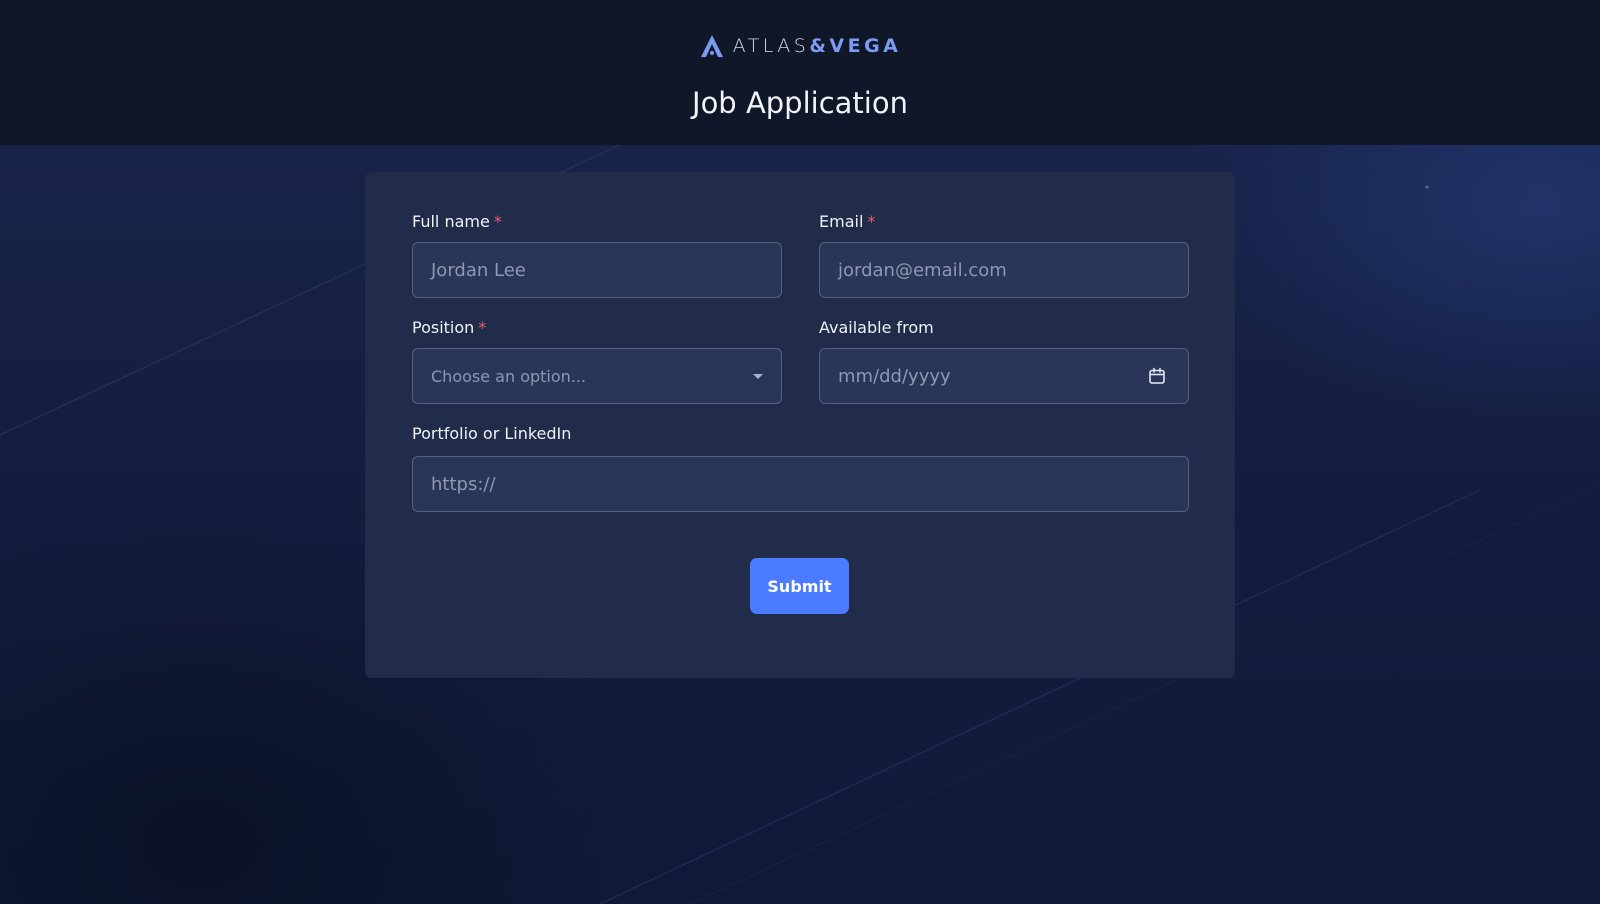  Describe the element at coordinates (922, 270) in the screenshot. I see `email-placeholder: jordan@email.com` at that location.